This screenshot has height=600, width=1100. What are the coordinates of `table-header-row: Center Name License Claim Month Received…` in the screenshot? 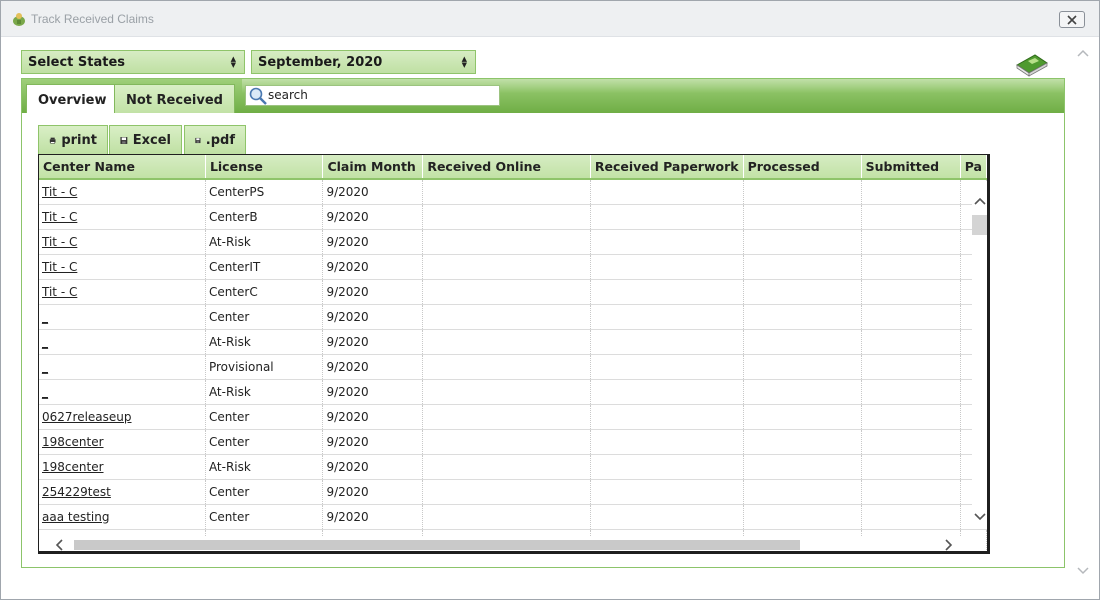 It's located at (513, 167).